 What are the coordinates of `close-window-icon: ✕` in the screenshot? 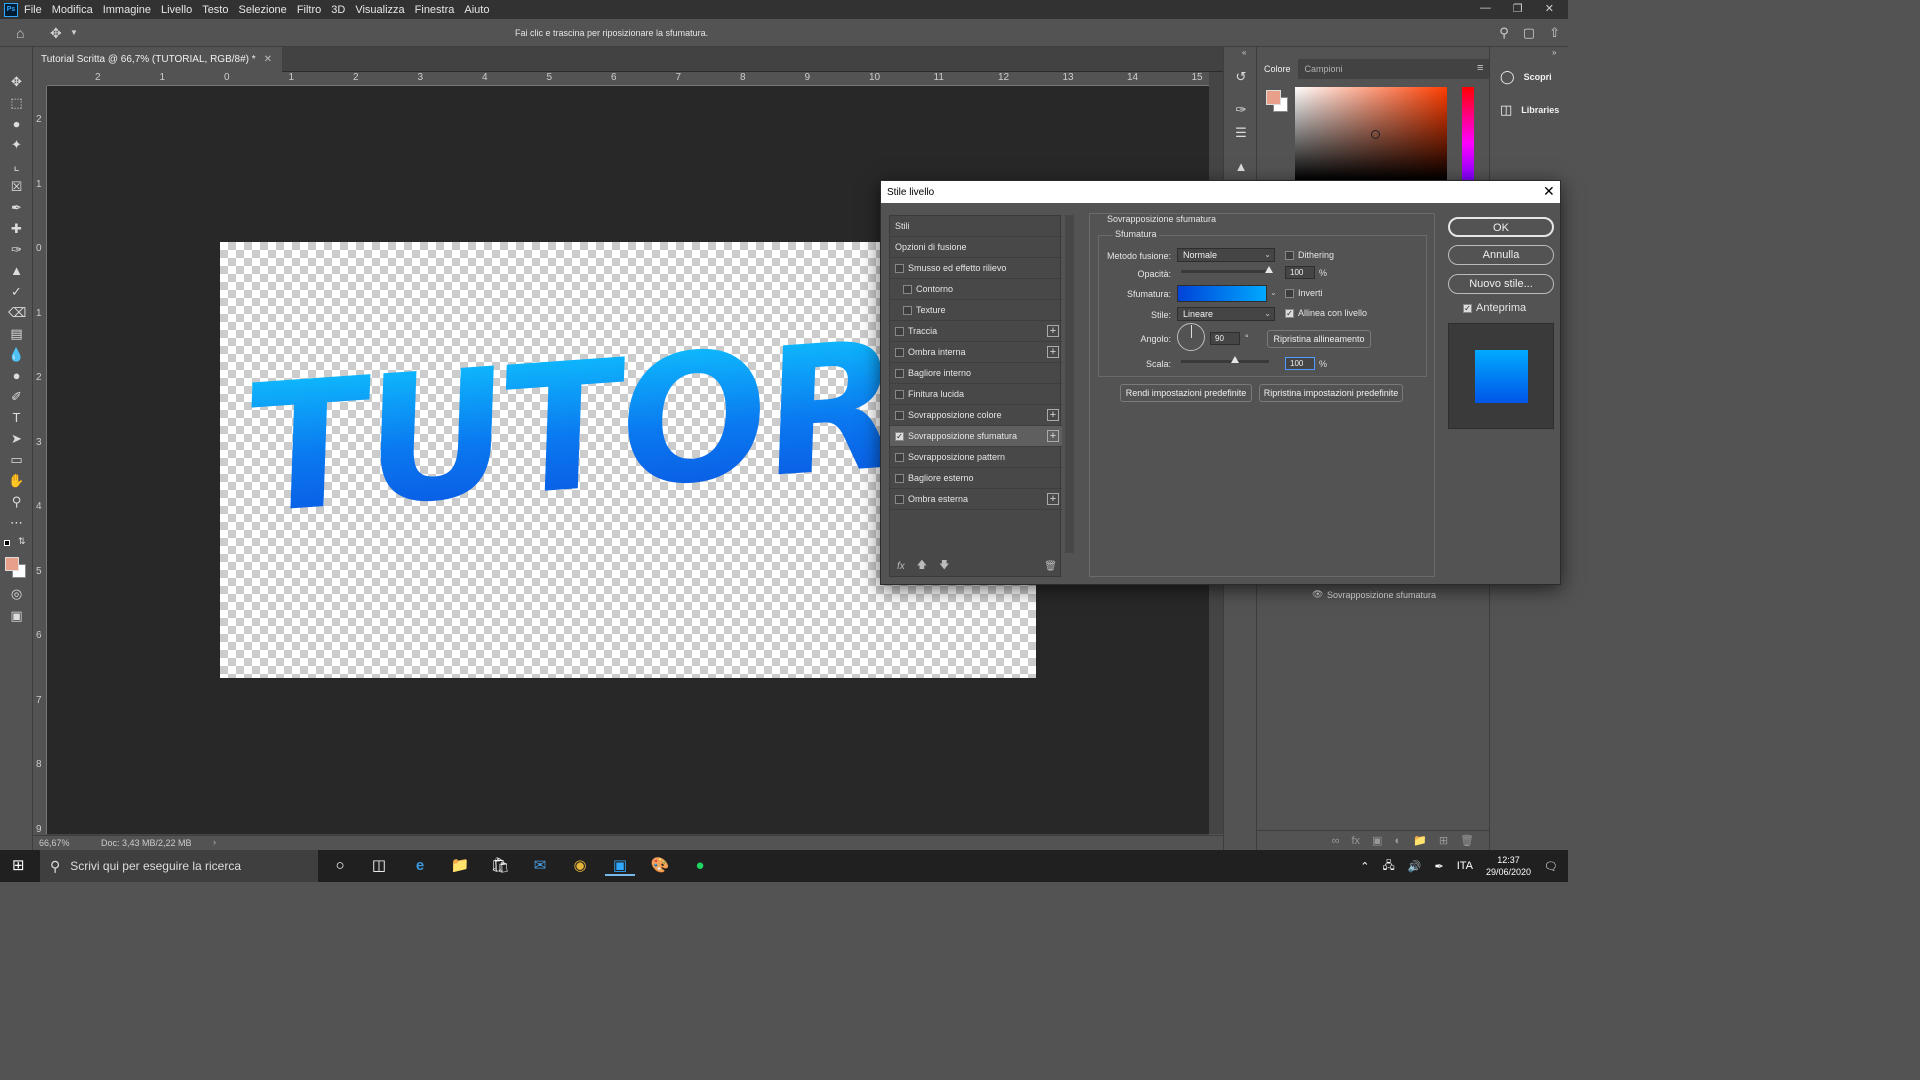 It's located at (1549, 8).